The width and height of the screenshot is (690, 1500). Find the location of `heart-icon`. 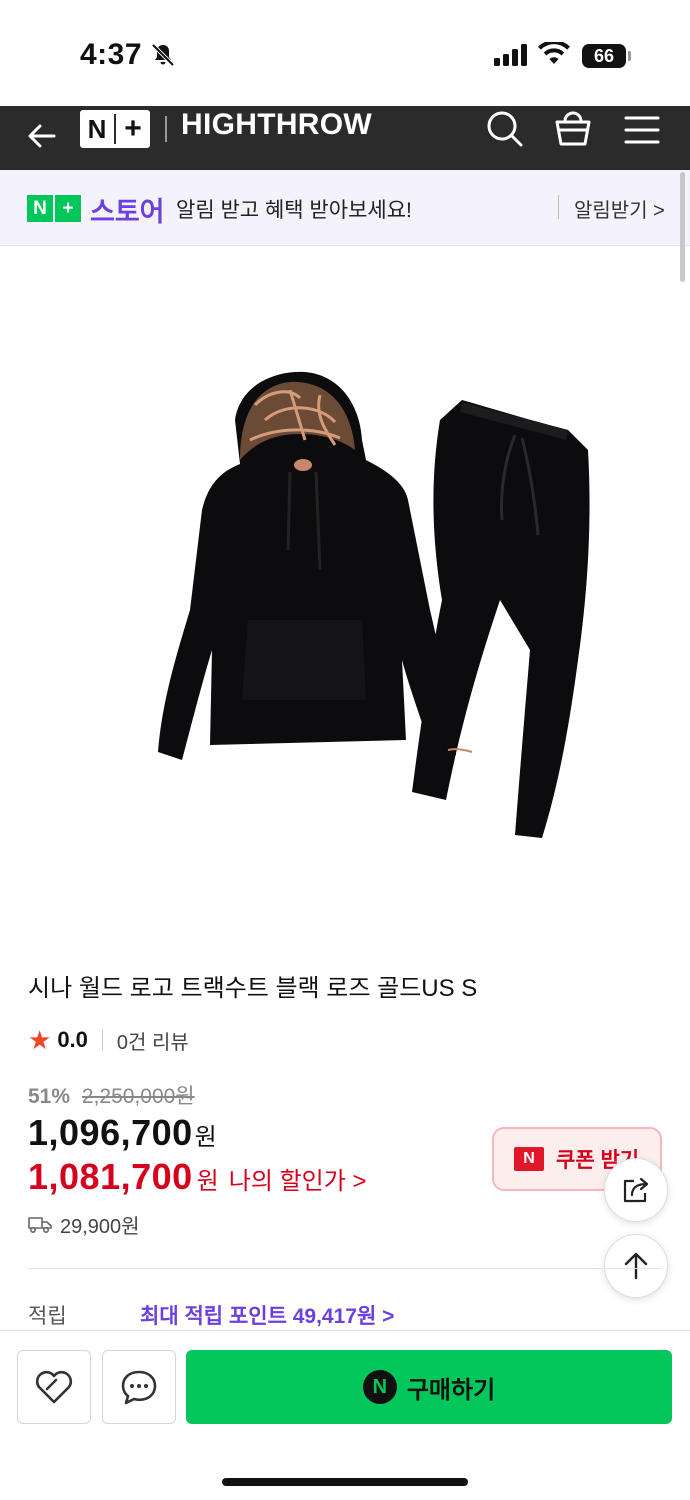

heart-icon is located at coordinates (54, 1387).